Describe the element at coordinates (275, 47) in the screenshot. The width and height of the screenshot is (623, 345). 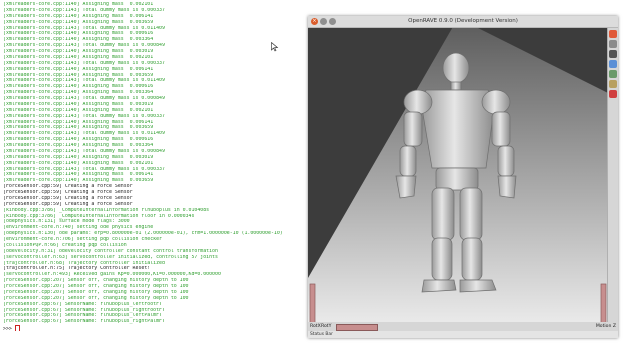
I see `mouse-pointer-icon` at that location.